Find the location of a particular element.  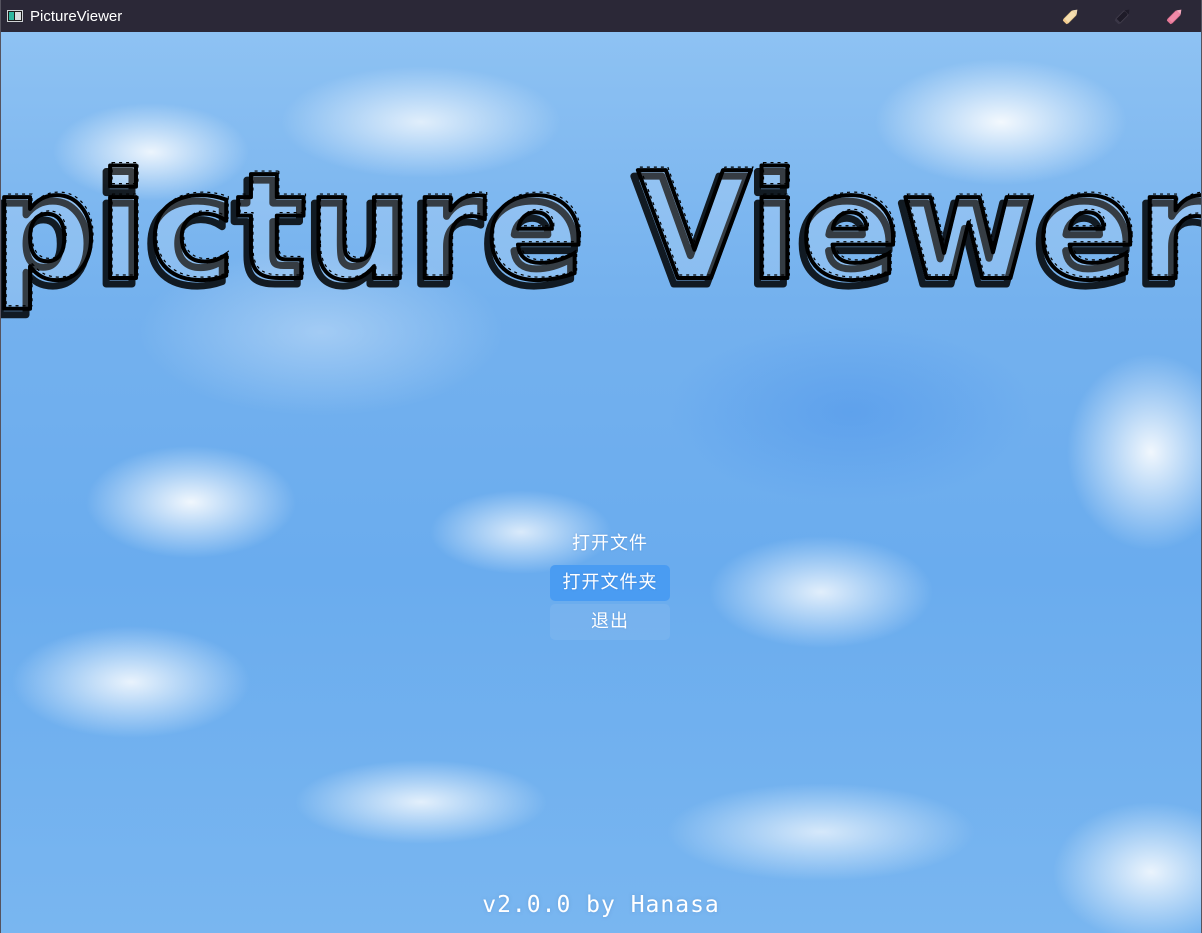

title-bar: PictureViewer is located at coordinates (601, 16).